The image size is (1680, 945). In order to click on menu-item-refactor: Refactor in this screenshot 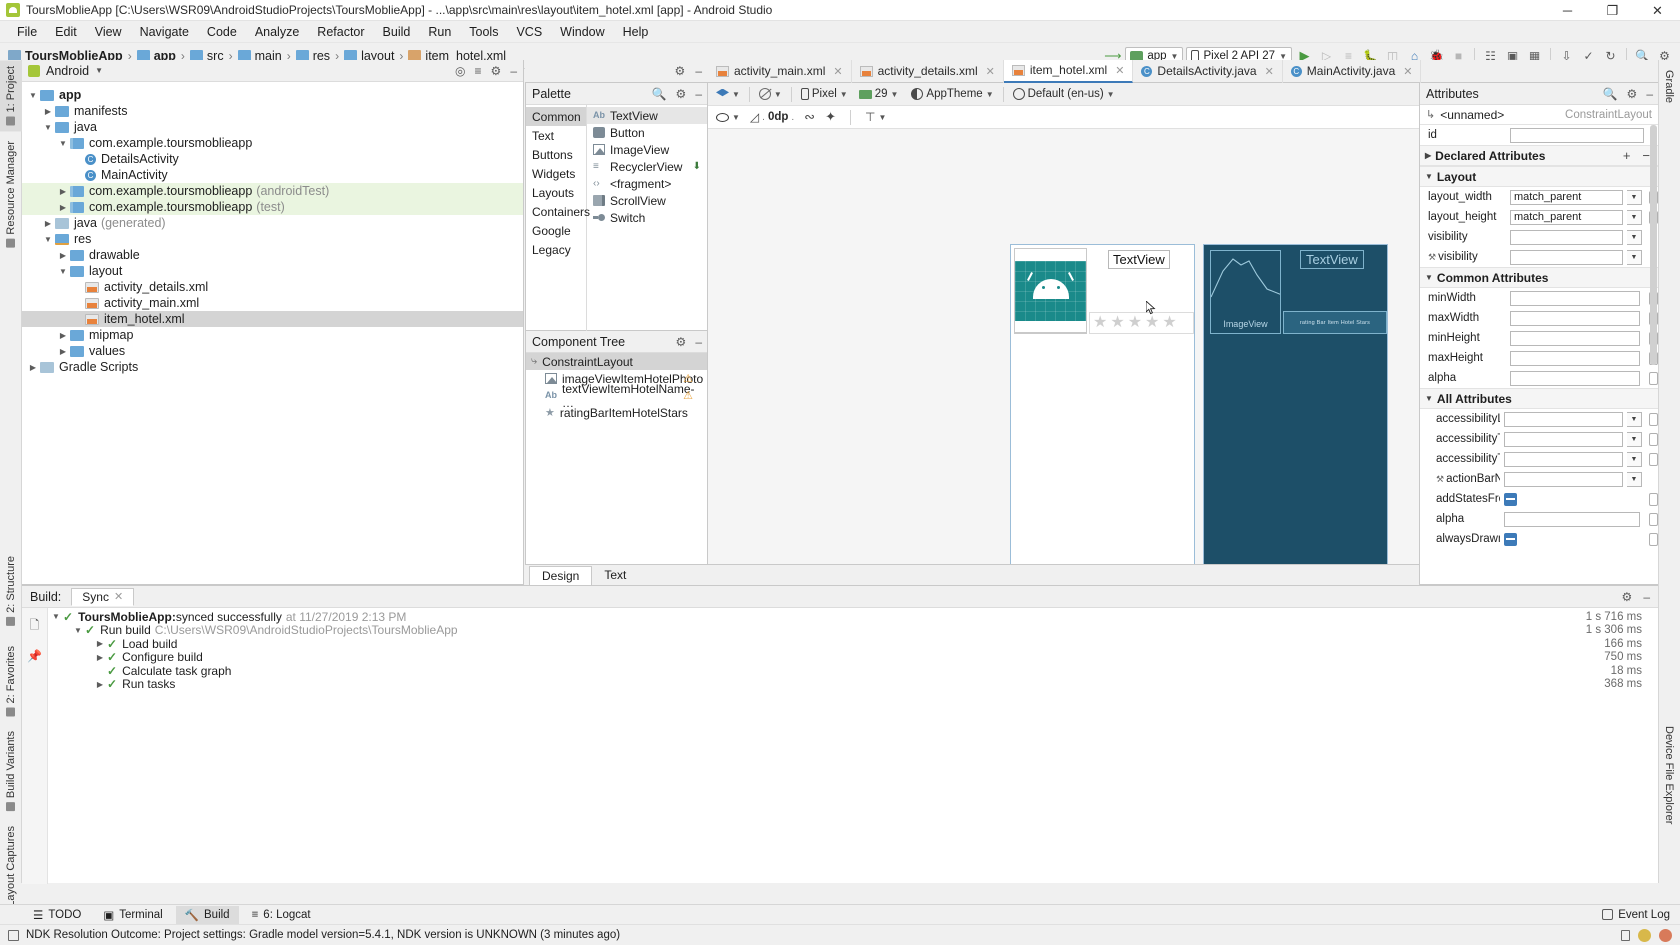, I will do `click(340, 32)`.